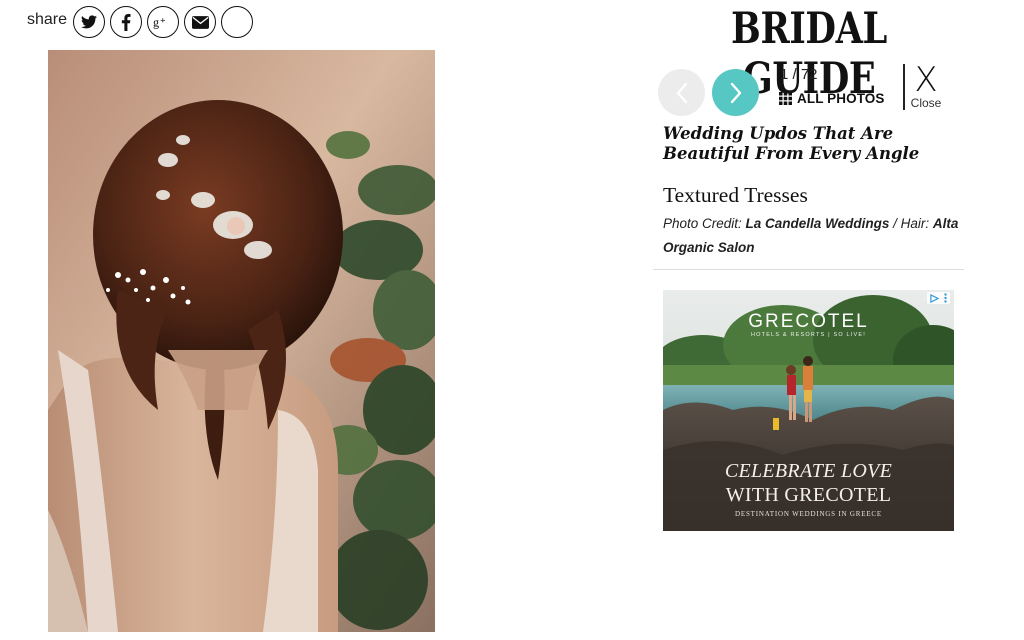 This screenshot has height=640, width=1024. What do you see at coordinates (916, 223) in the screenshot?
I see `hair-prefix: Hair:` at bounding box center [916, 223].